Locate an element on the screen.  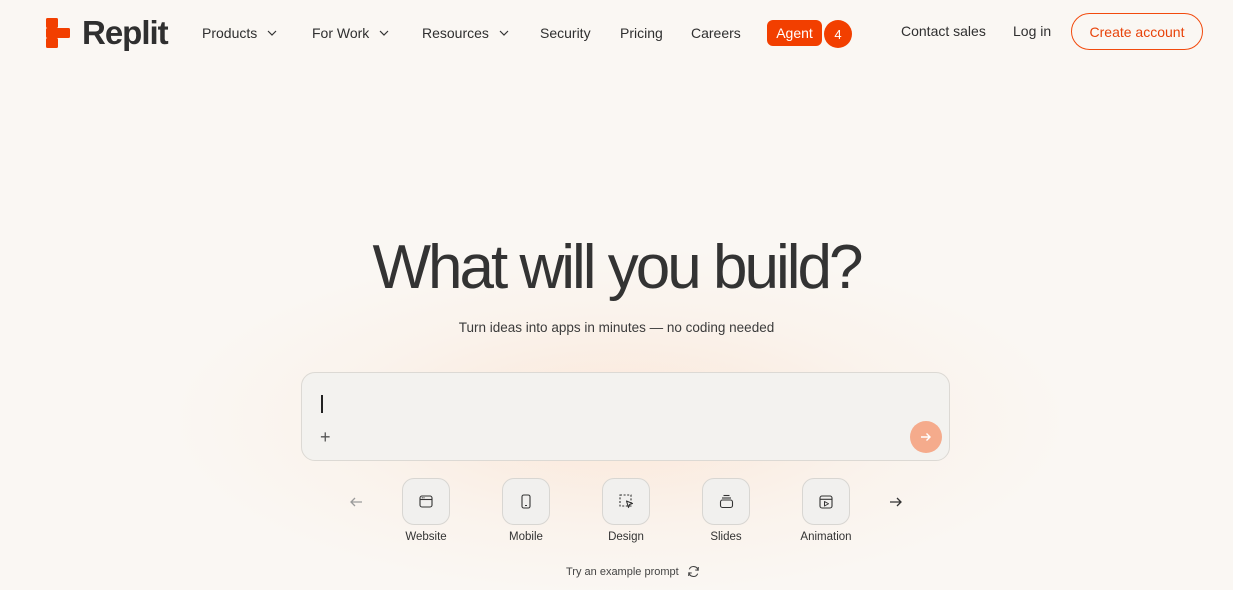
hero-title: What will you build? is located at coordinates (618, 267).